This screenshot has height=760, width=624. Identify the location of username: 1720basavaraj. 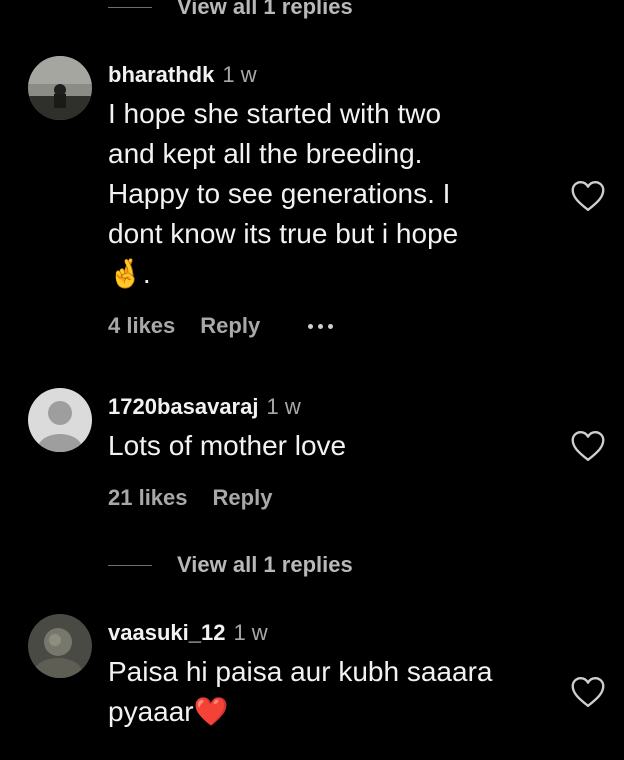
(183, 407).